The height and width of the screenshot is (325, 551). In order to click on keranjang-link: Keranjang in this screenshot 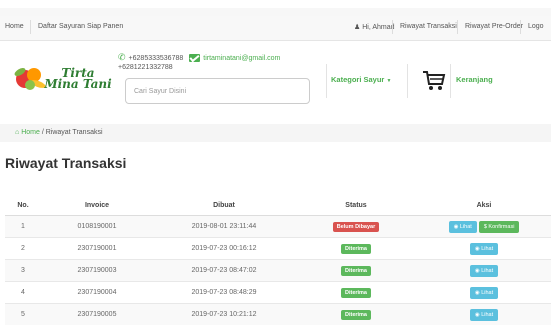, I will do `click(474, 79)`.